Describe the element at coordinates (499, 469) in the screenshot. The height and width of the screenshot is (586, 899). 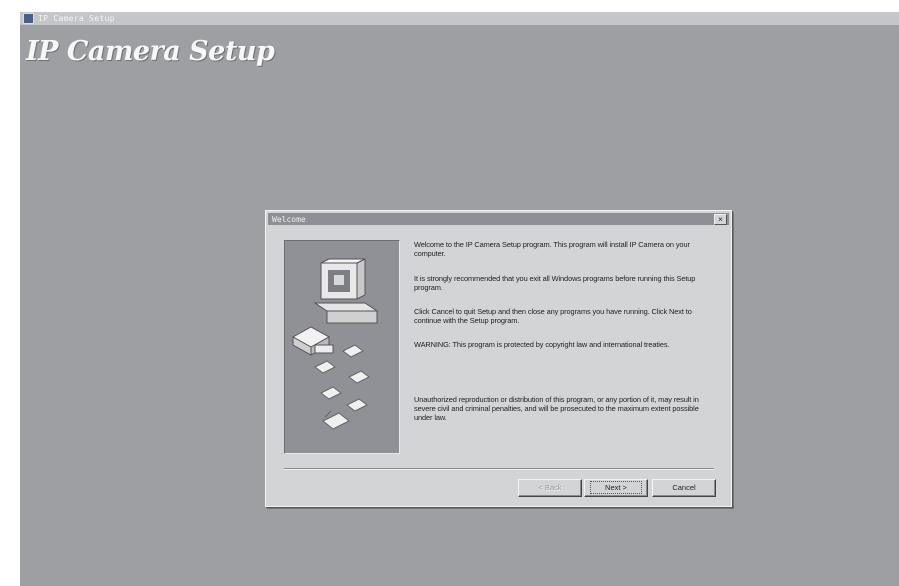
I see `button-divider` at that location.